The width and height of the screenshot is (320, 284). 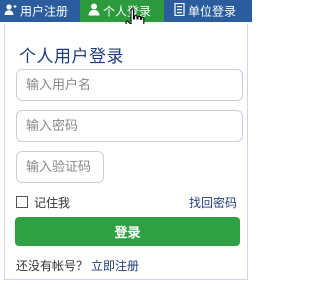 I want to click on person-icon, so click(x=94, y=12).